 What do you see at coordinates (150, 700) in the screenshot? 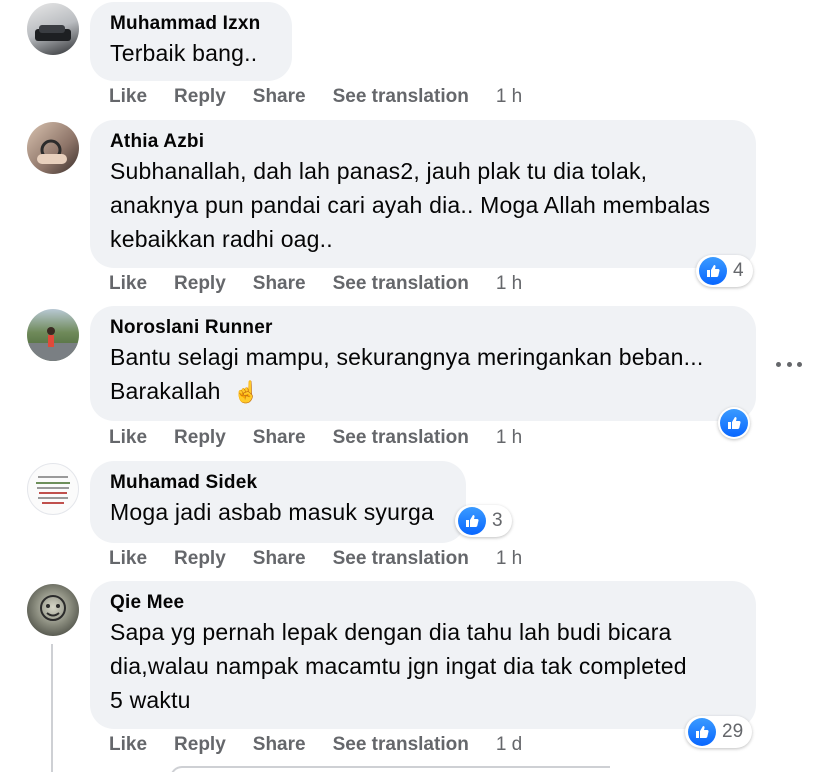
I see `comment-text-line: 5 waktu` at bounding box center [150, 700].